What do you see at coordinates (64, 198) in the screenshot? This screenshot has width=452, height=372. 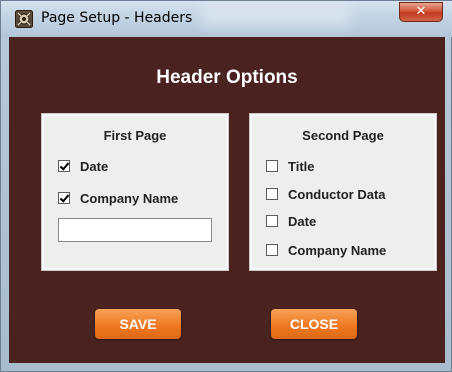 I see `first-page-company-name-checkbox` at bounding box center [64, 198].